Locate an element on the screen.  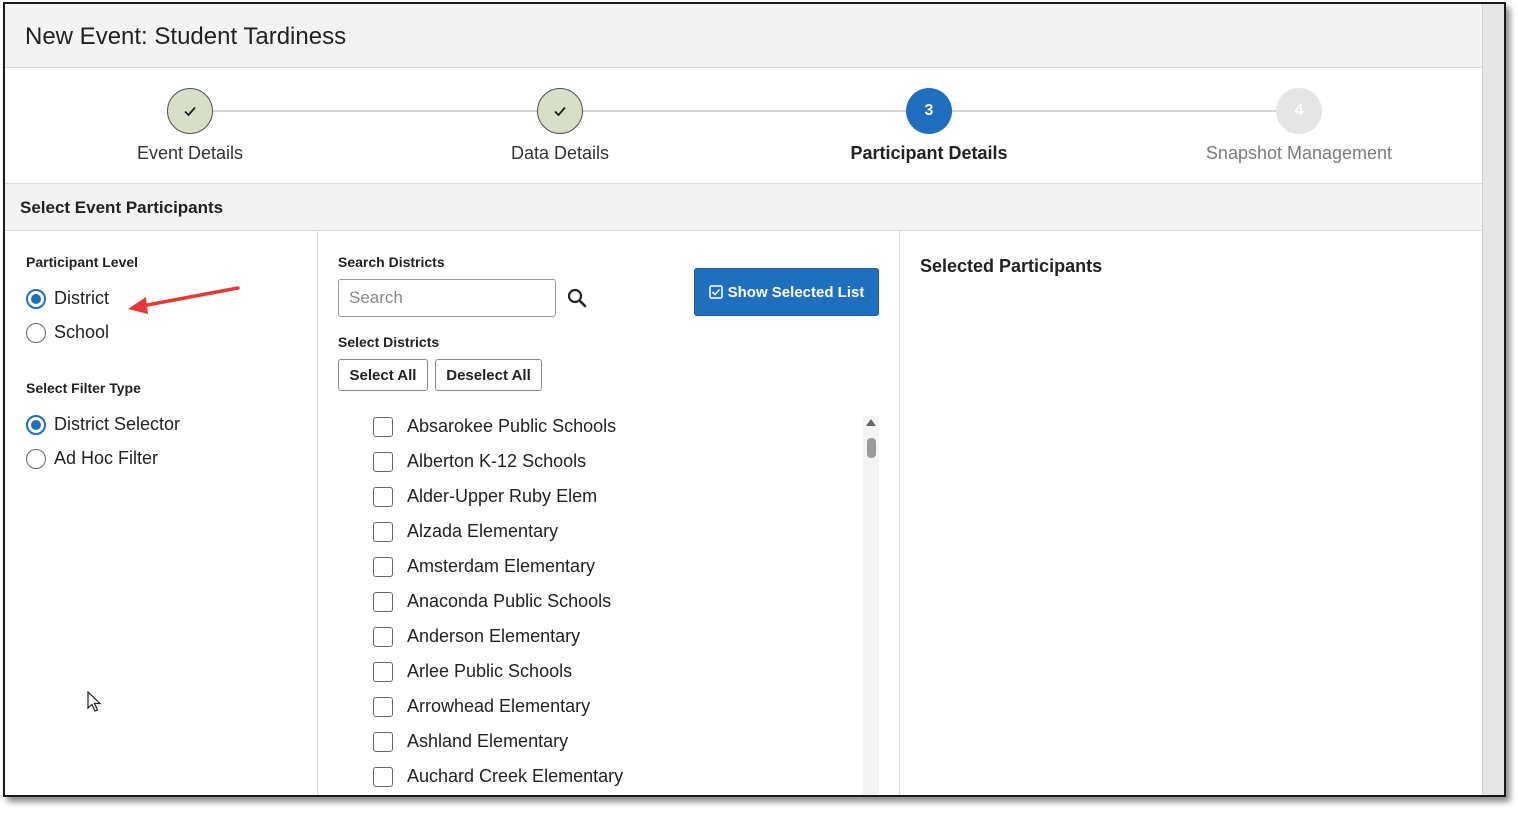
district-list-item: Auchard Creek Elementary is located at coordinates (613, 776).